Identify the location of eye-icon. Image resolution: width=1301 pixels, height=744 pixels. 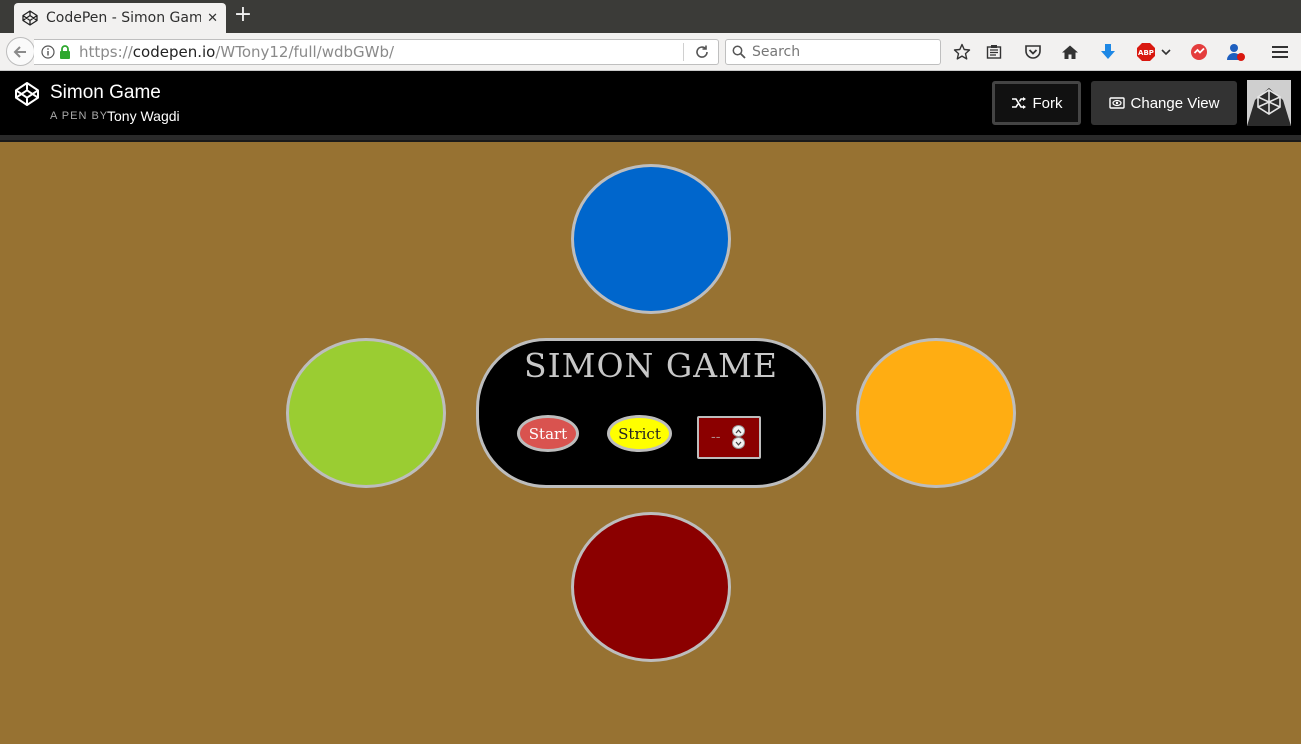
(1116, 103).